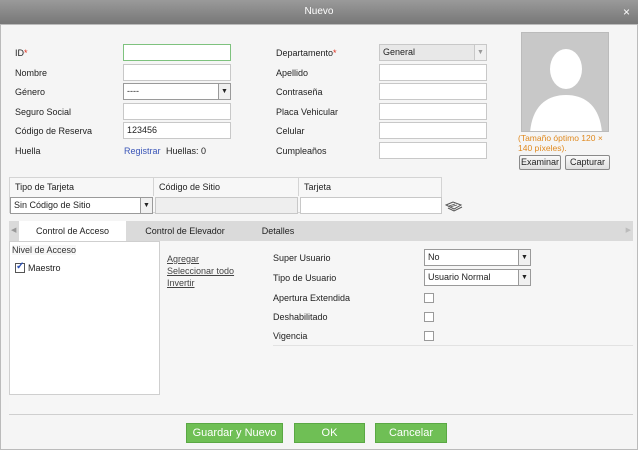 Image resolution: width=638 pixels, height=450 pixels. What do you see at coordinates (177, 130) in the screenshot?
I see `codigo-reserva-input: 123456` at bounding box center [177, 130].